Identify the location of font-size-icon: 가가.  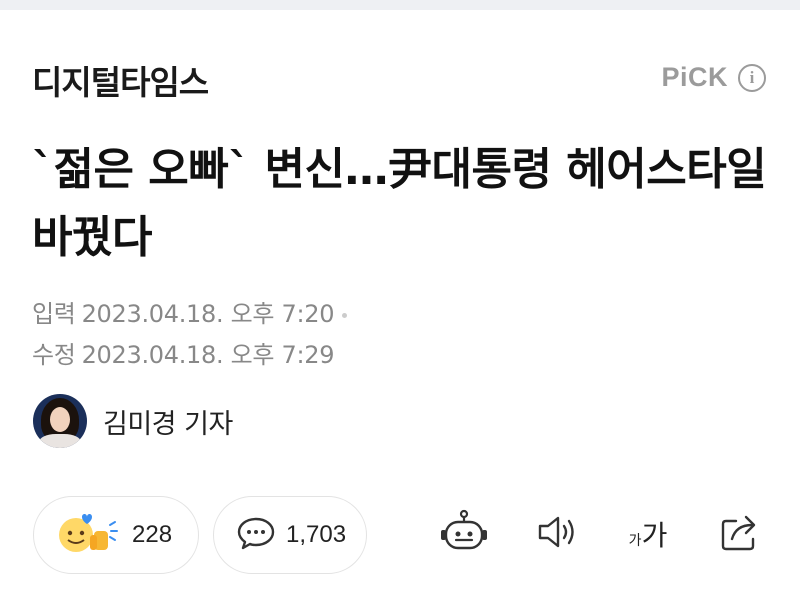
(648, 534).